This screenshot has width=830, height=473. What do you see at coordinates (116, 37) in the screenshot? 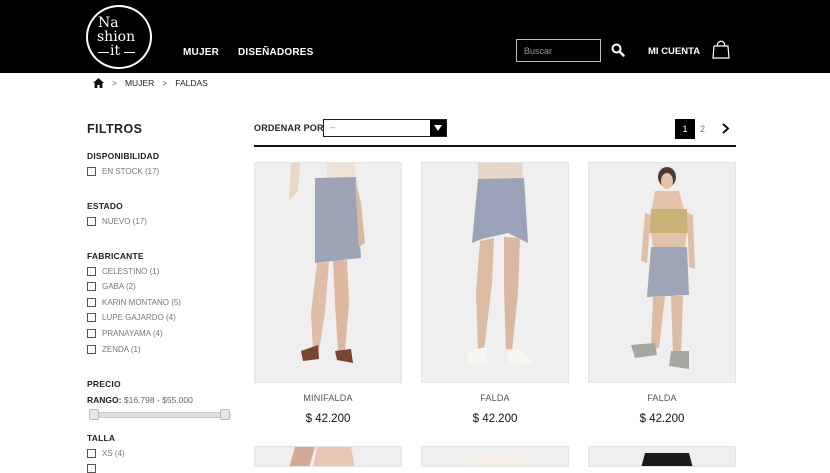
I see `logo-line-2: shion` at bounding box center [116, 37].